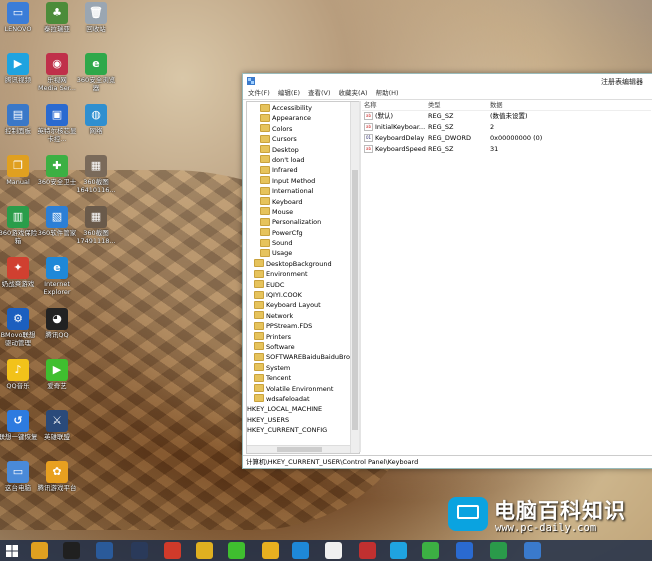 This screenshot has width=652, height=561. I want to click on menu-item: 查看(V), so click(319, 93).